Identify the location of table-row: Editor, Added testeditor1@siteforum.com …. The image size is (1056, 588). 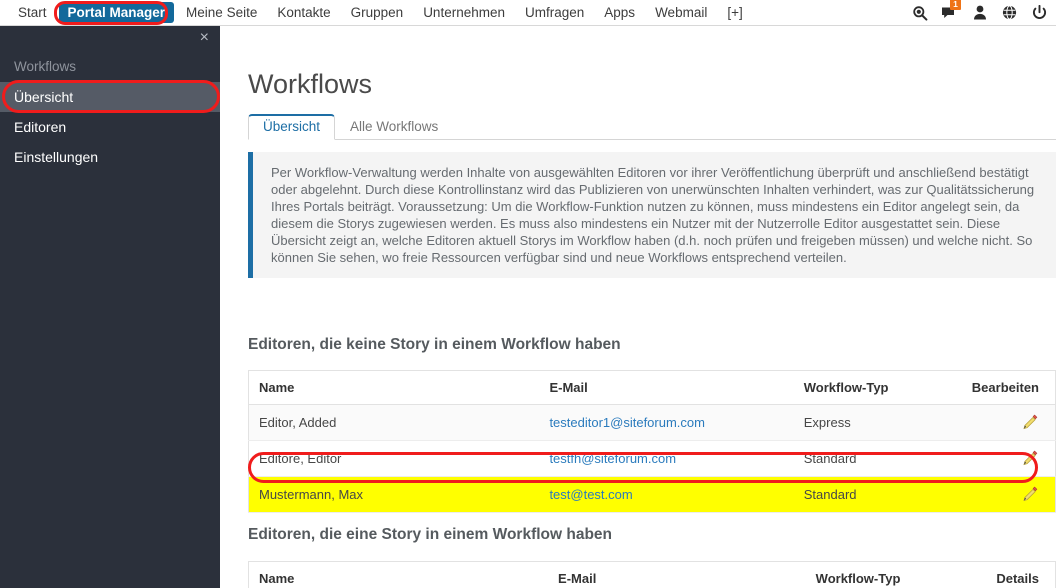
(652, 423).